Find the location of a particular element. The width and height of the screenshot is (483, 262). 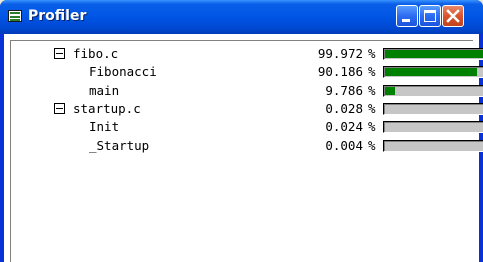

close-icon is located at coordinates (453, 16).